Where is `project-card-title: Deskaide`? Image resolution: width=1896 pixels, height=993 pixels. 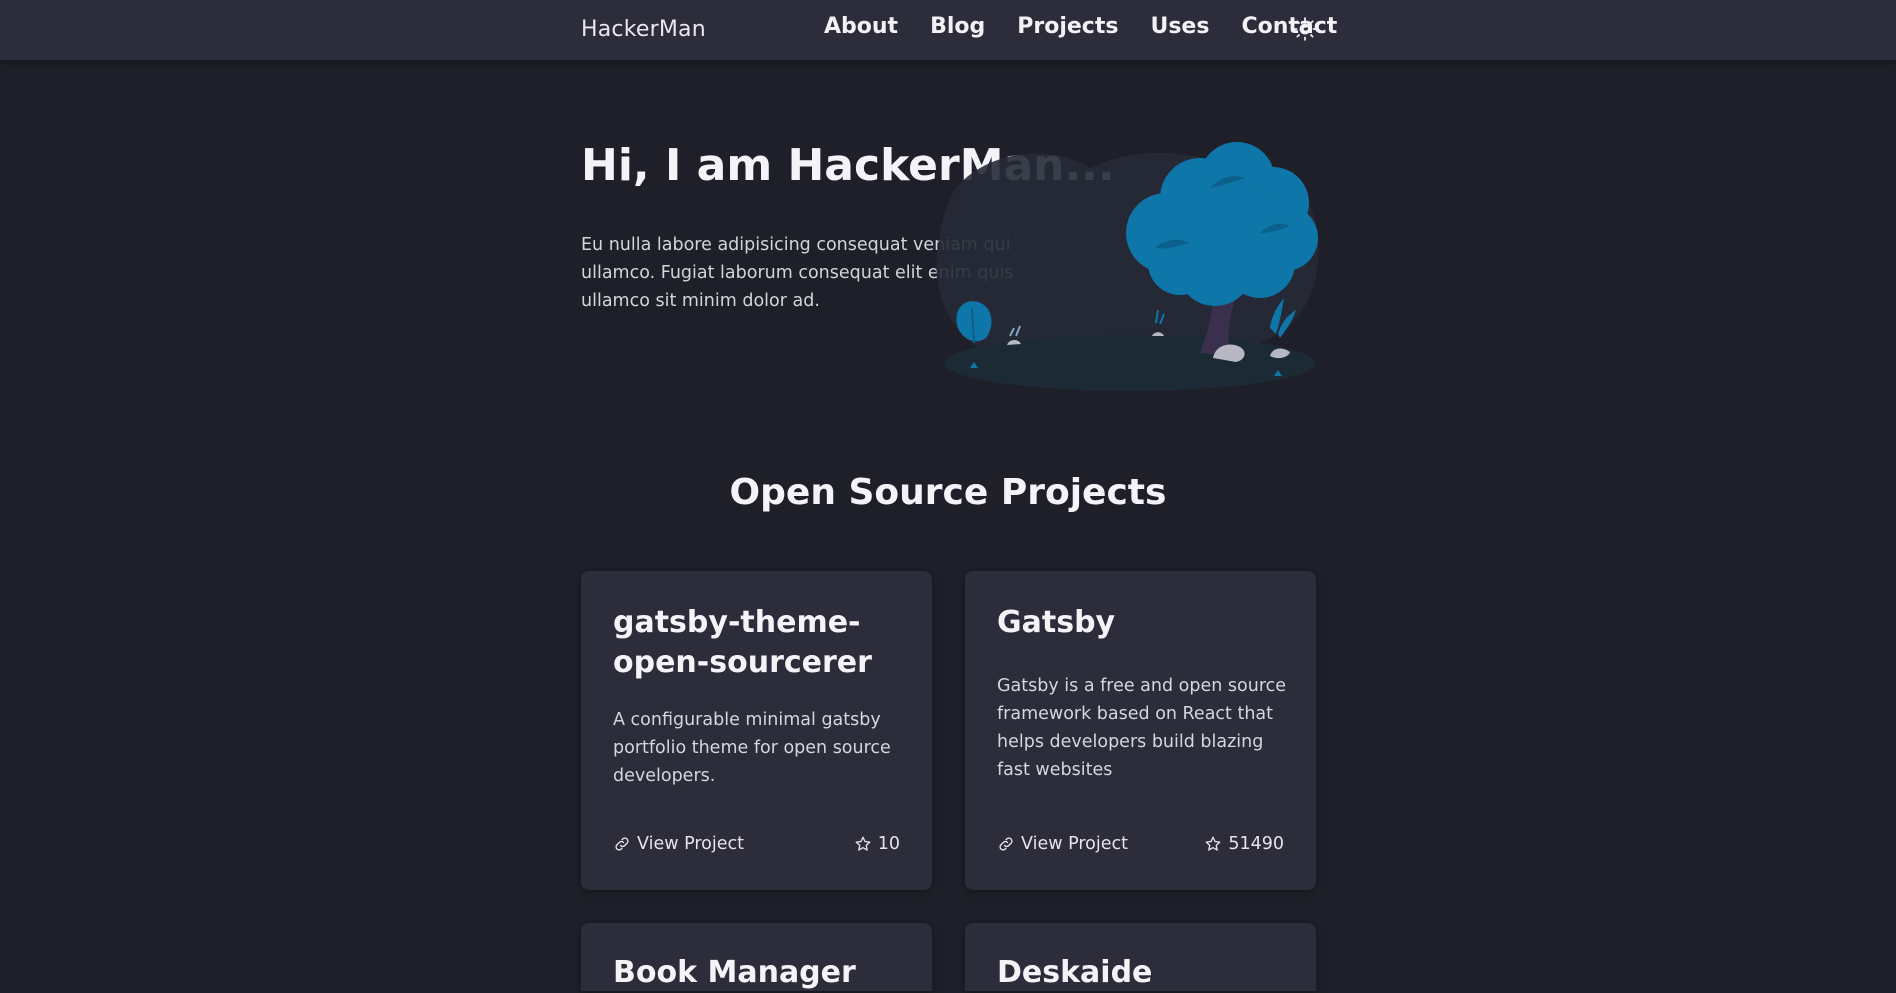 project-card-title: Deskaide is located at coordinates (1147, 973).